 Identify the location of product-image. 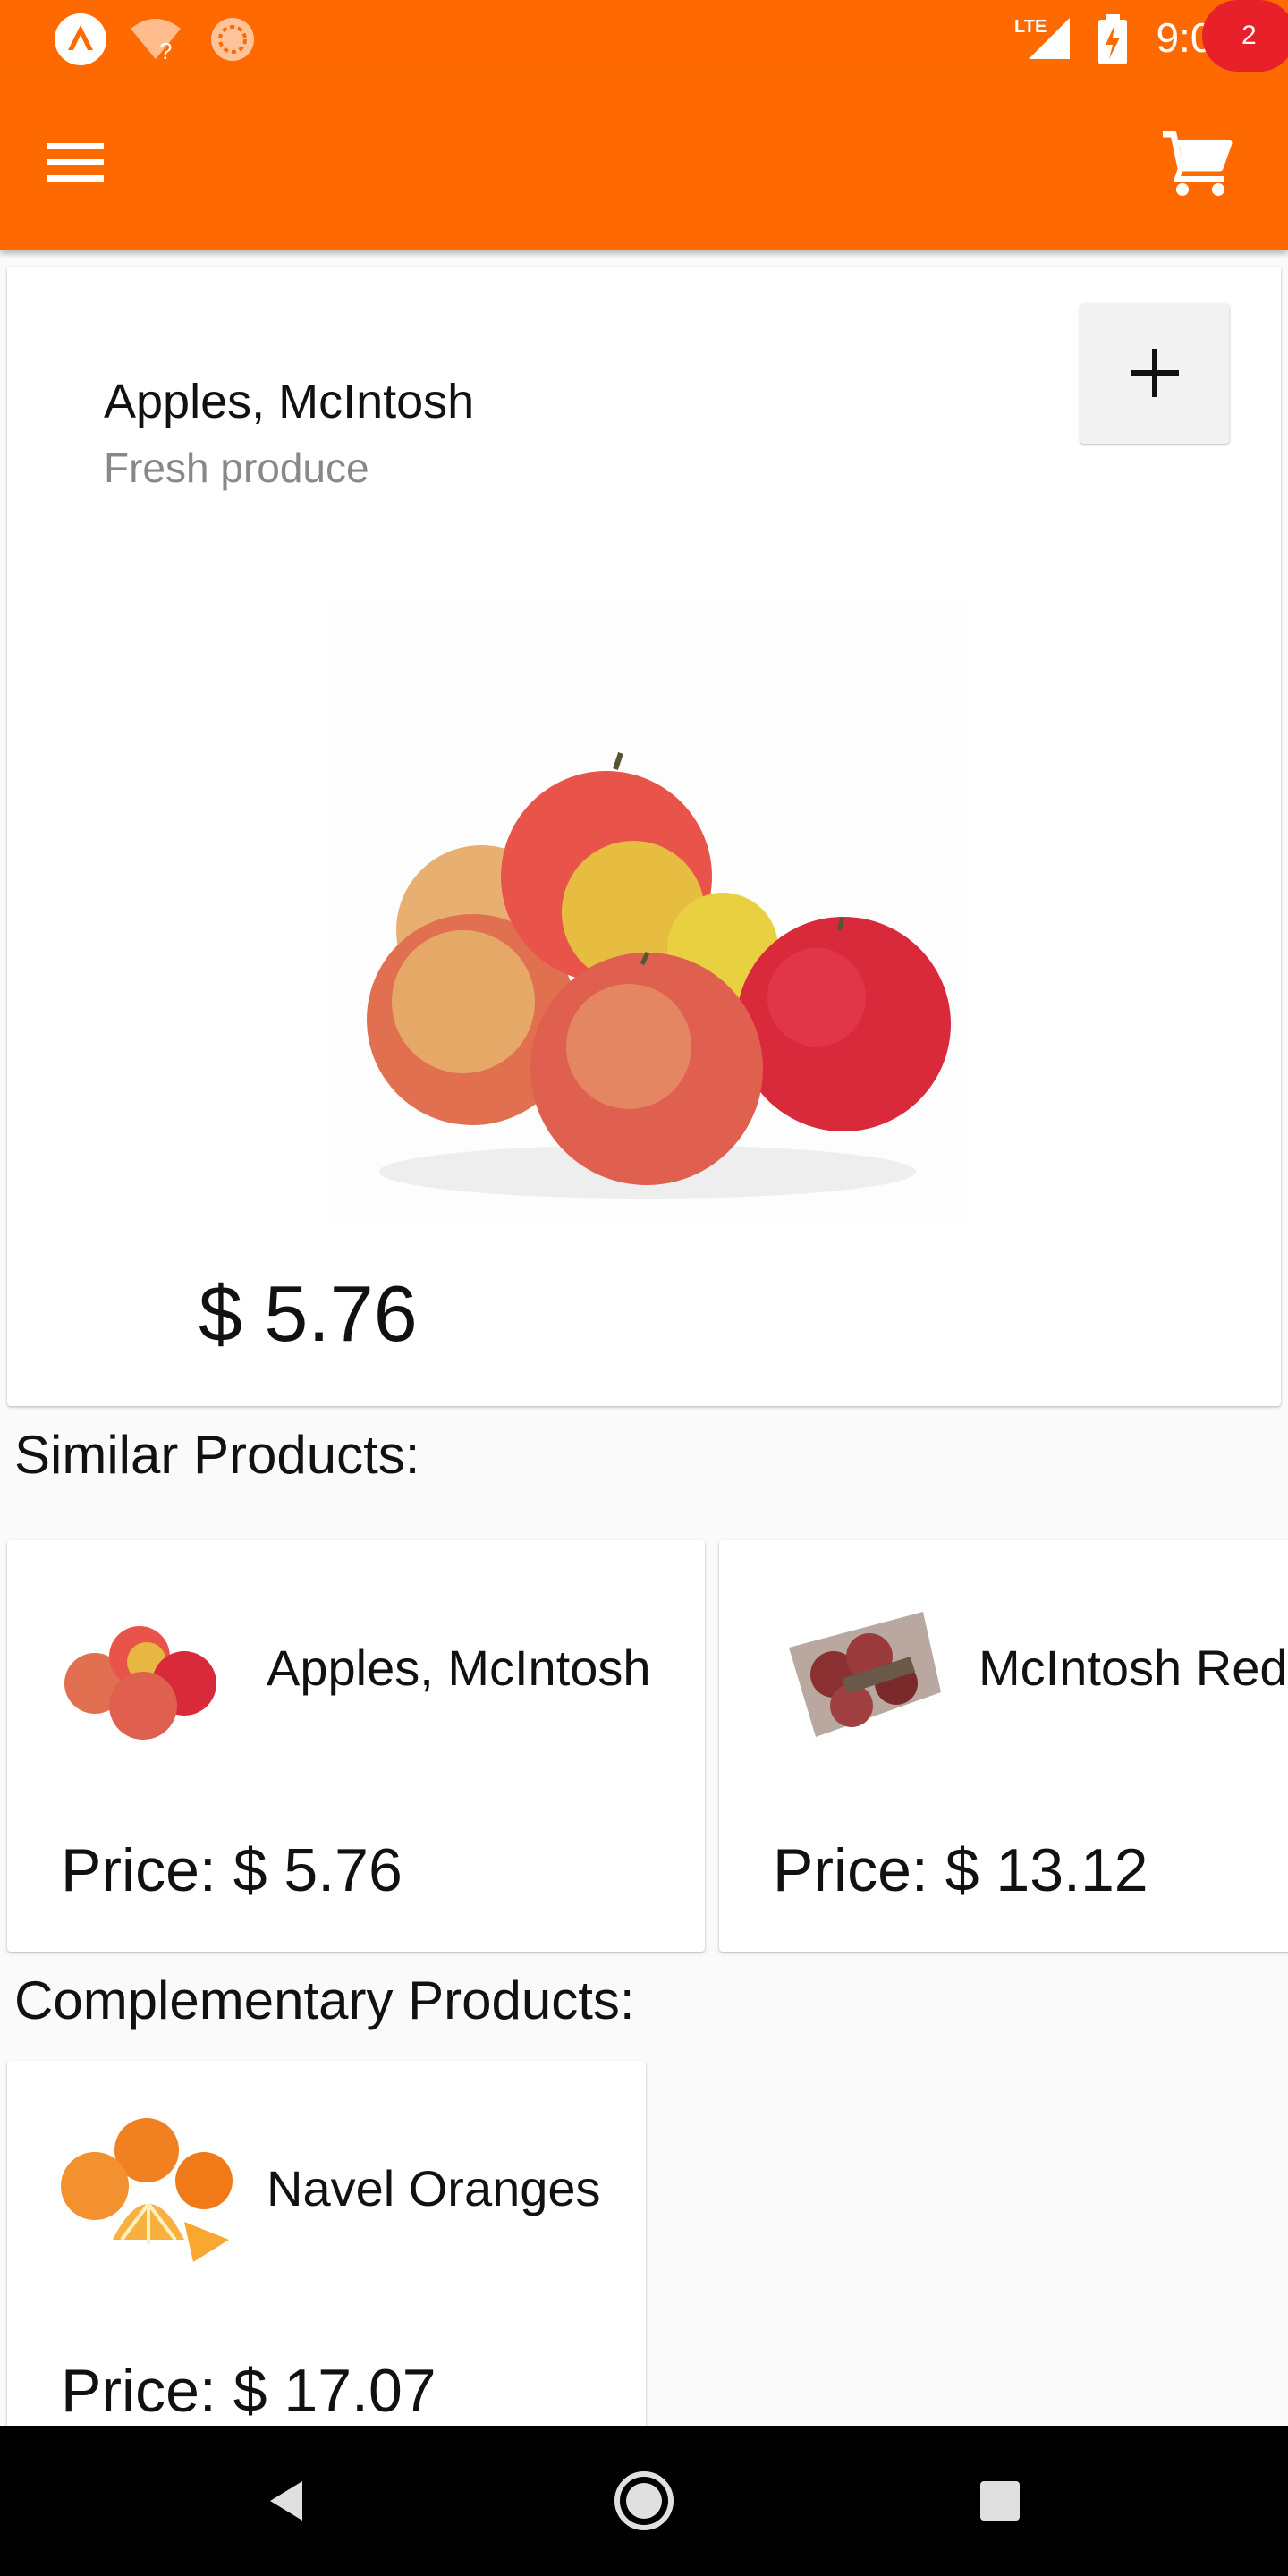
(647, 912).